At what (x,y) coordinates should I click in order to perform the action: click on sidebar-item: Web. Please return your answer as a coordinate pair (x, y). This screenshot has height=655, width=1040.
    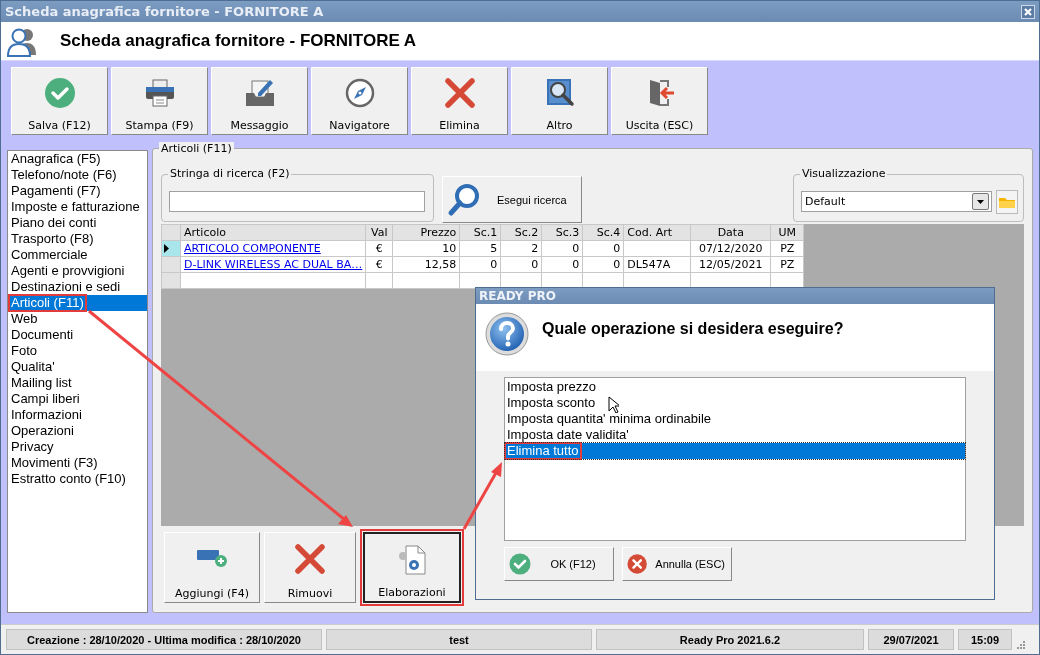
    Looking at the image, I should click on (77, 319).